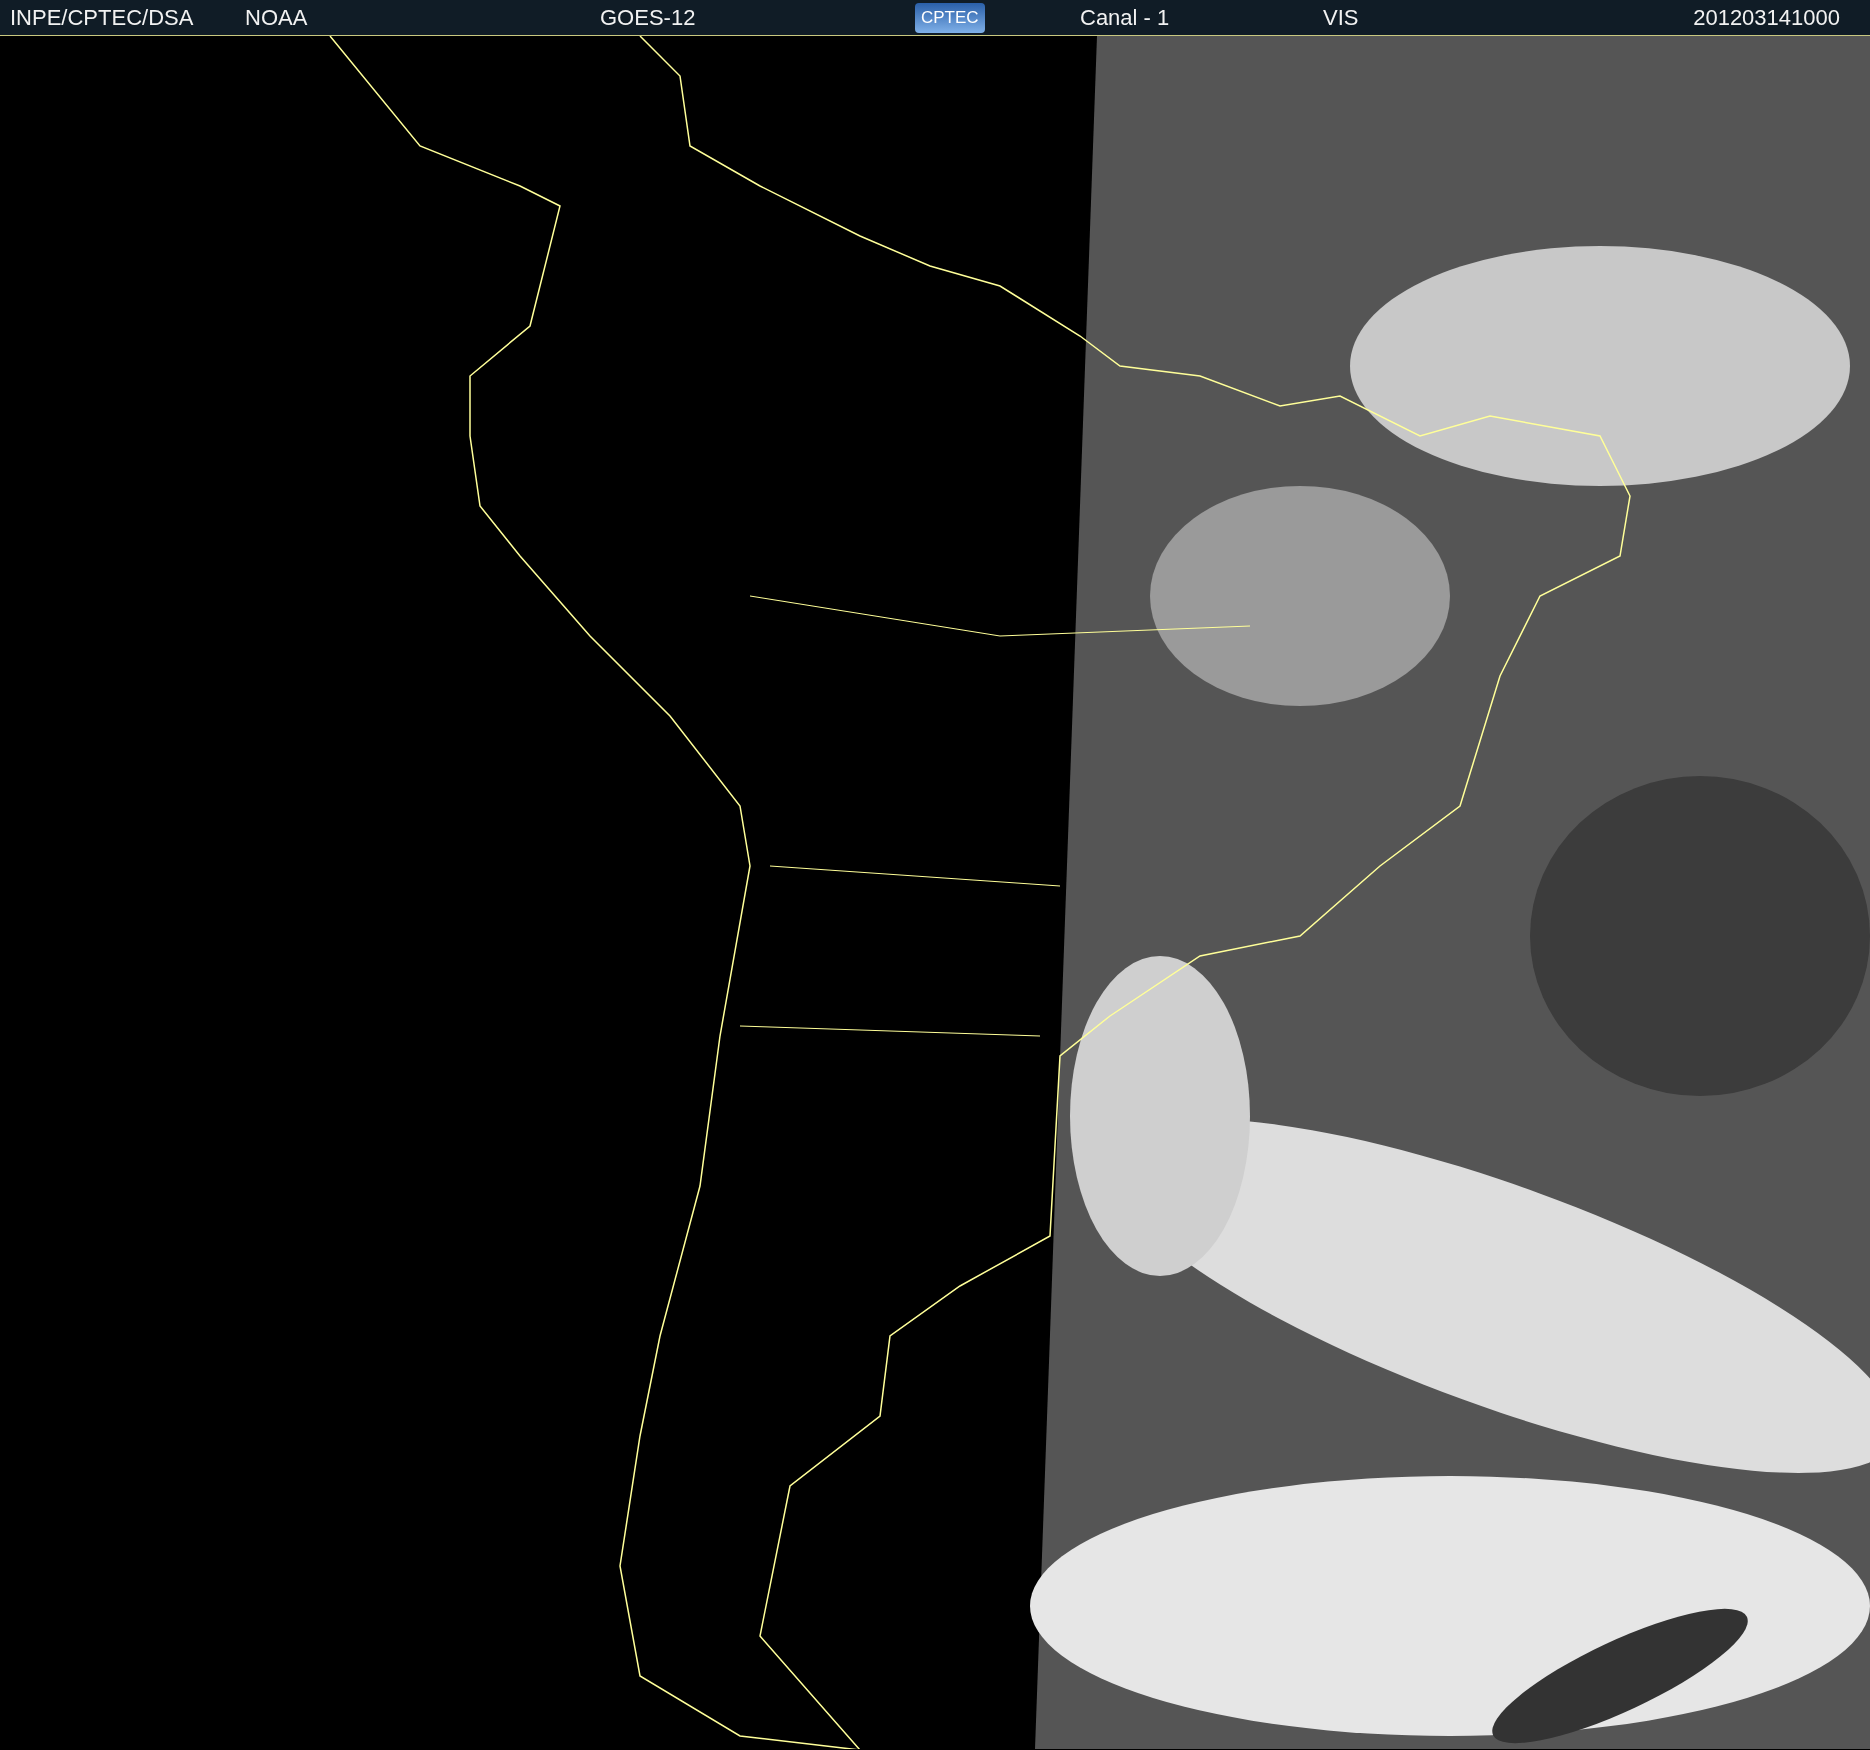 The height and width of the screenshot is (1750, 1870). Describe the element at coordinates (1125, 17) in the screenshot. I see `header-label: Canal - 1` at that location.